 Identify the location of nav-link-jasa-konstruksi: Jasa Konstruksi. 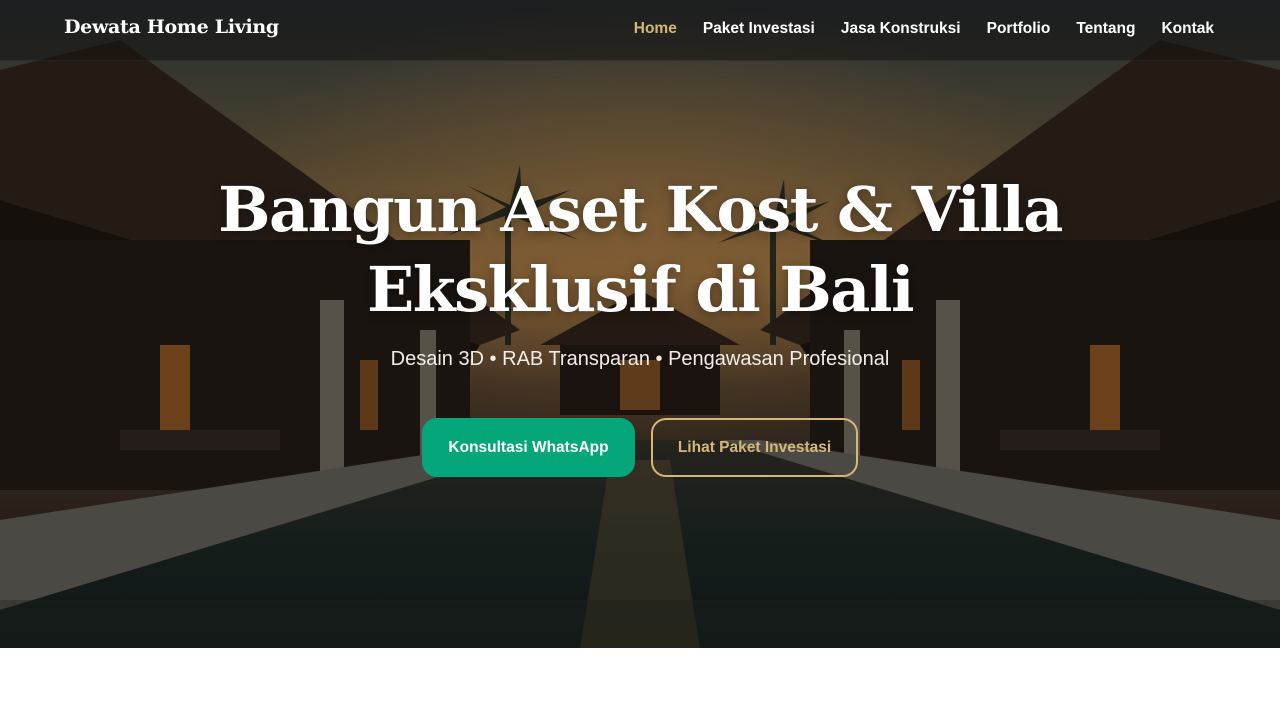
(901, 29).